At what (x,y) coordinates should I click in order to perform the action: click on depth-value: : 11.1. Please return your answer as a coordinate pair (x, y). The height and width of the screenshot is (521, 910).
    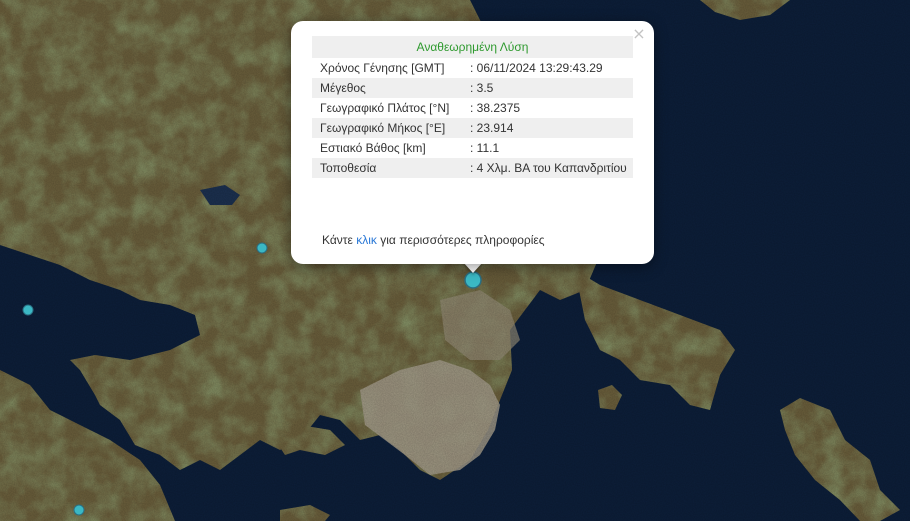
    Looking at the image, I should click on (485, 148).